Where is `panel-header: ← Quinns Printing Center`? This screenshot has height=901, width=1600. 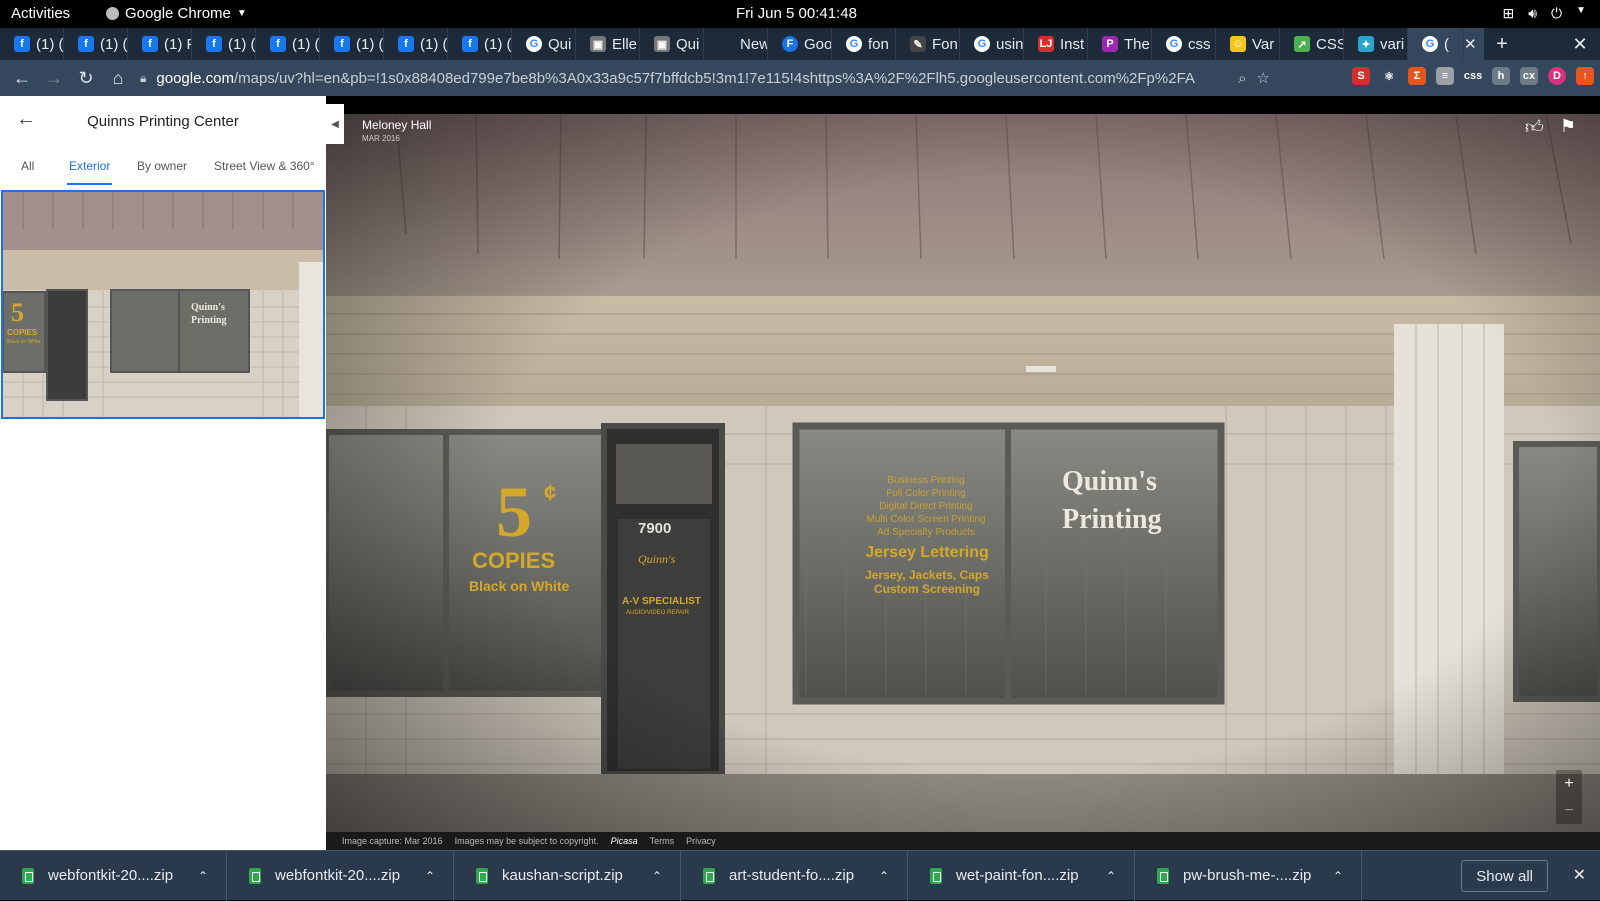 panel-header: ← Quinns Printing Center is located at coordinates (163, 122).